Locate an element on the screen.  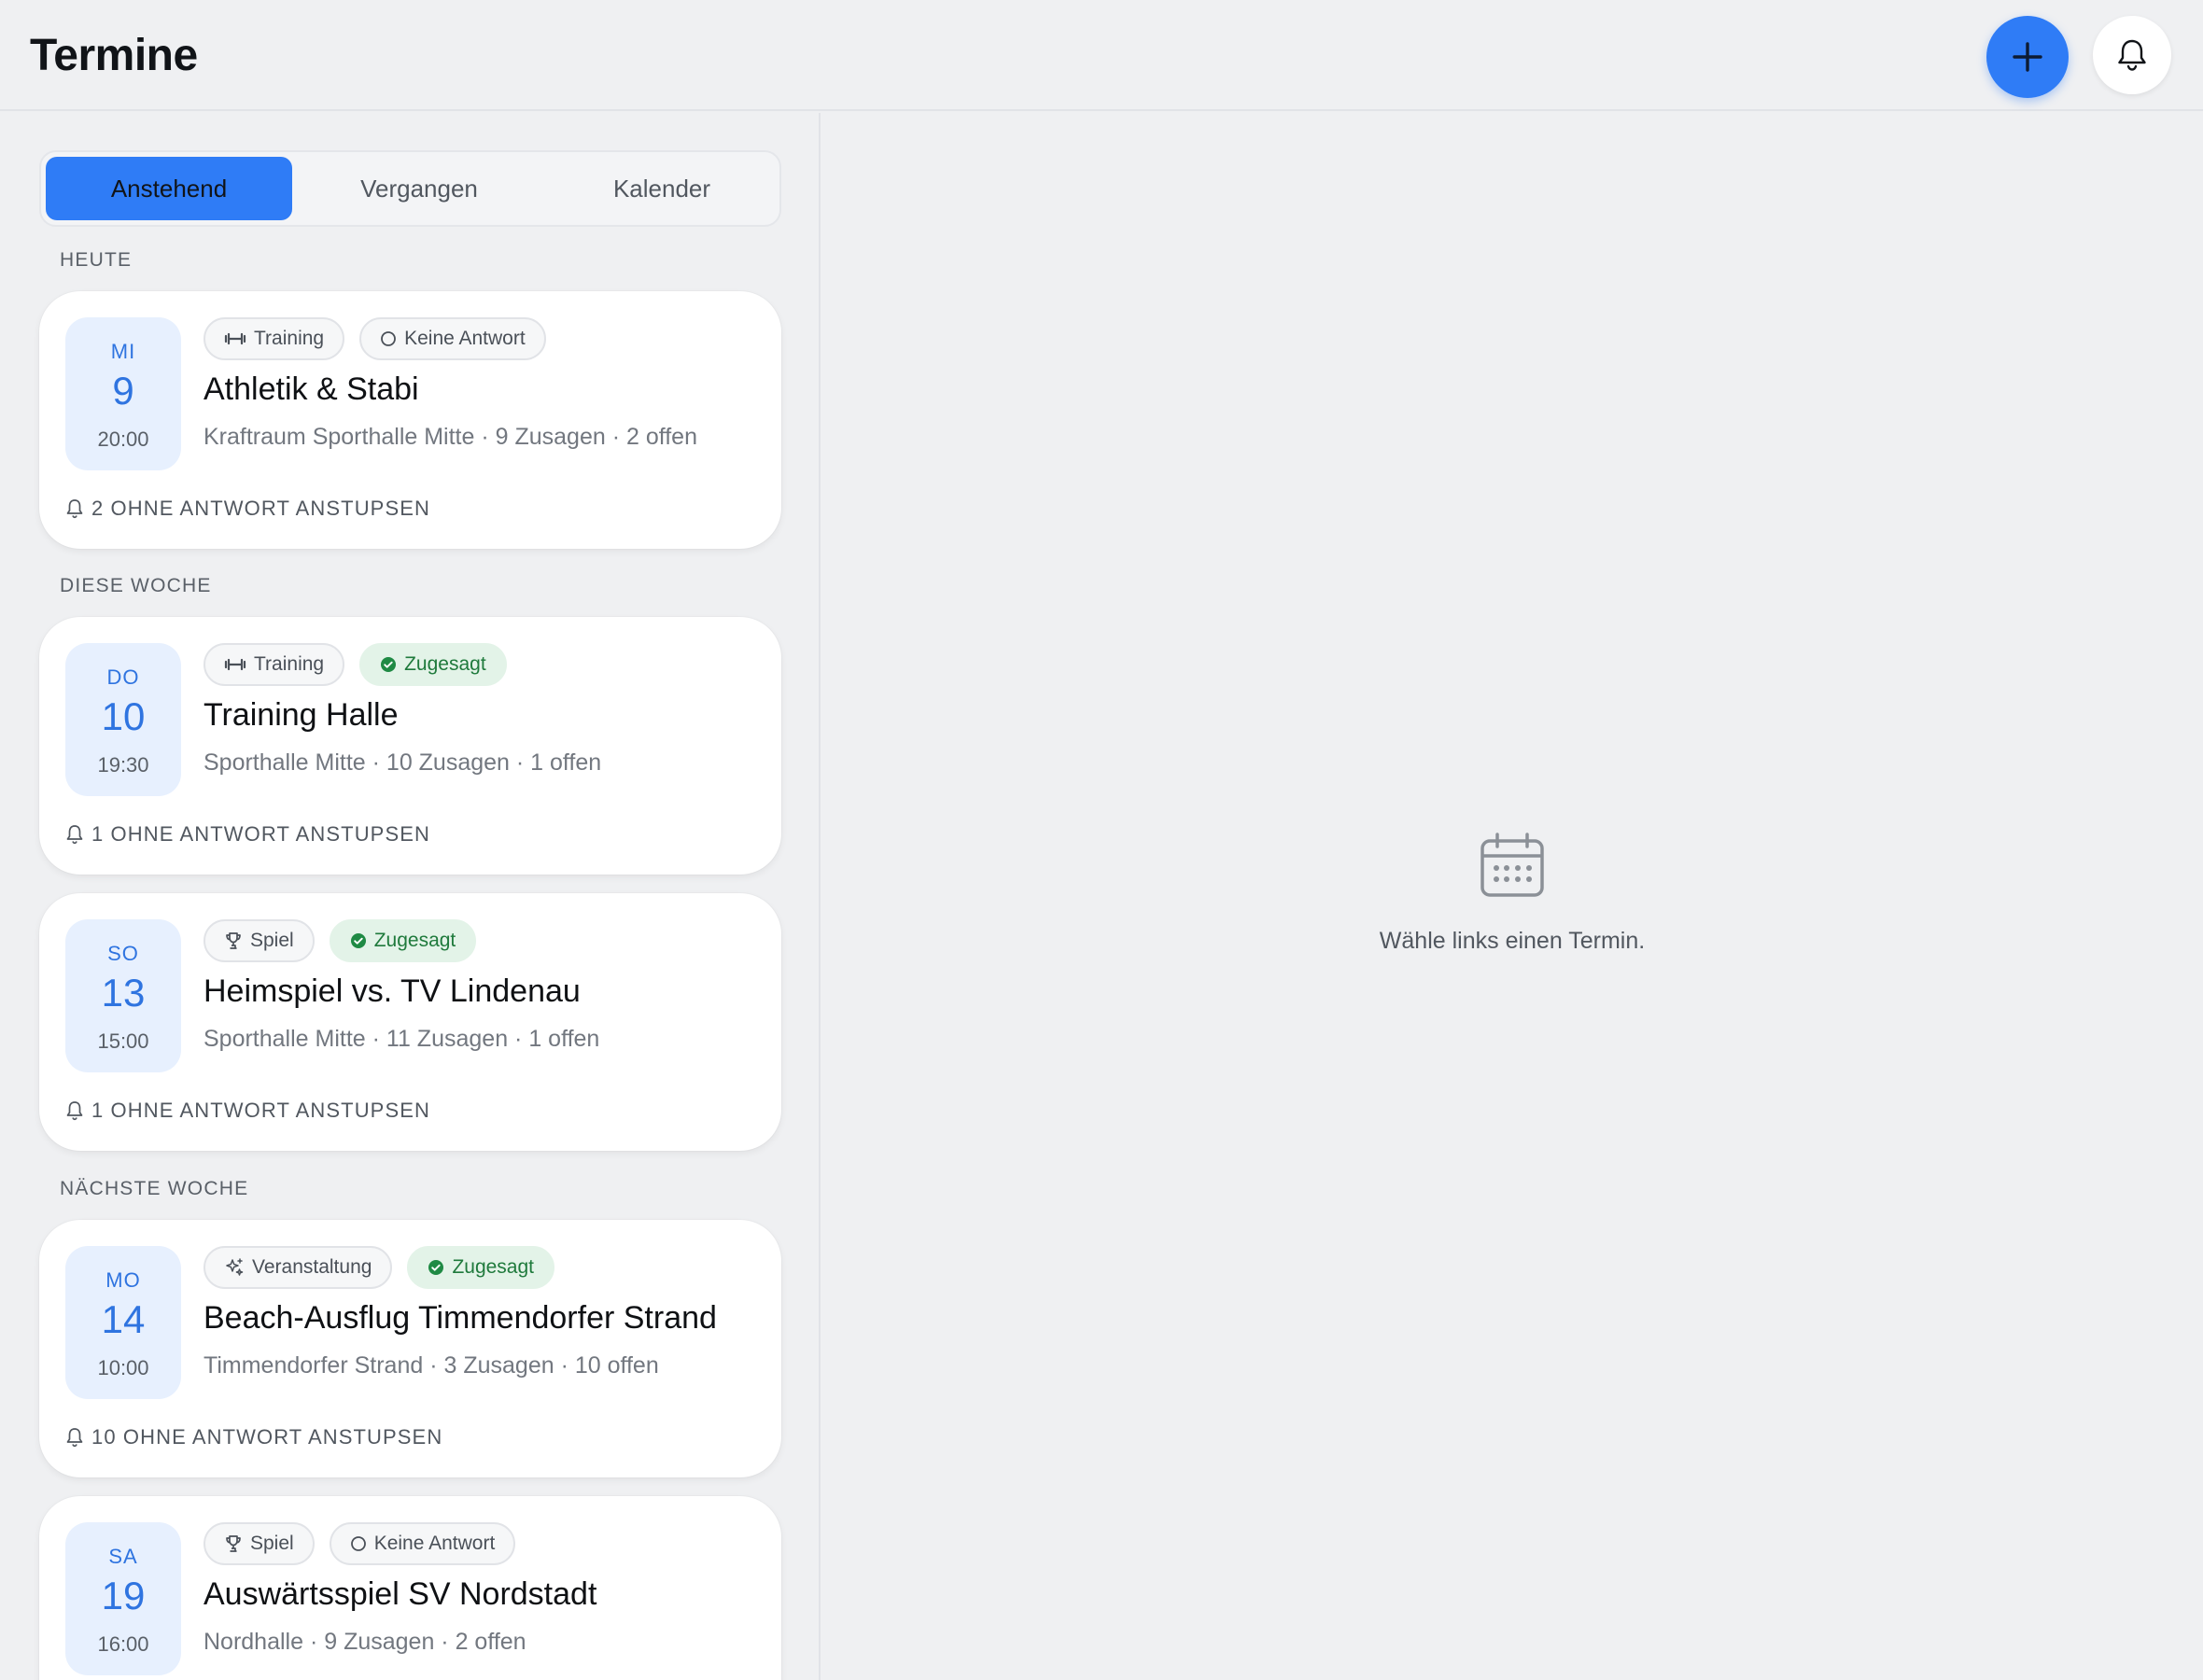
event-time: 20:00 is located at coordinates (123, 439).